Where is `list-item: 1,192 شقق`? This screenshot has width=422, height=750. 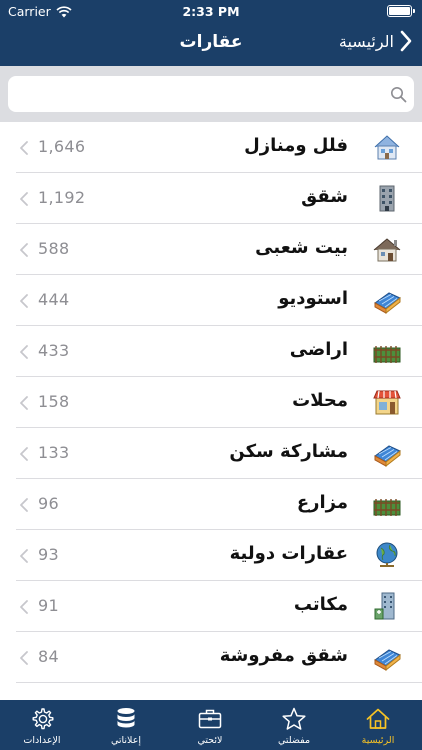 list-item: 1,192 شقق is located at coordinates (211, 198).